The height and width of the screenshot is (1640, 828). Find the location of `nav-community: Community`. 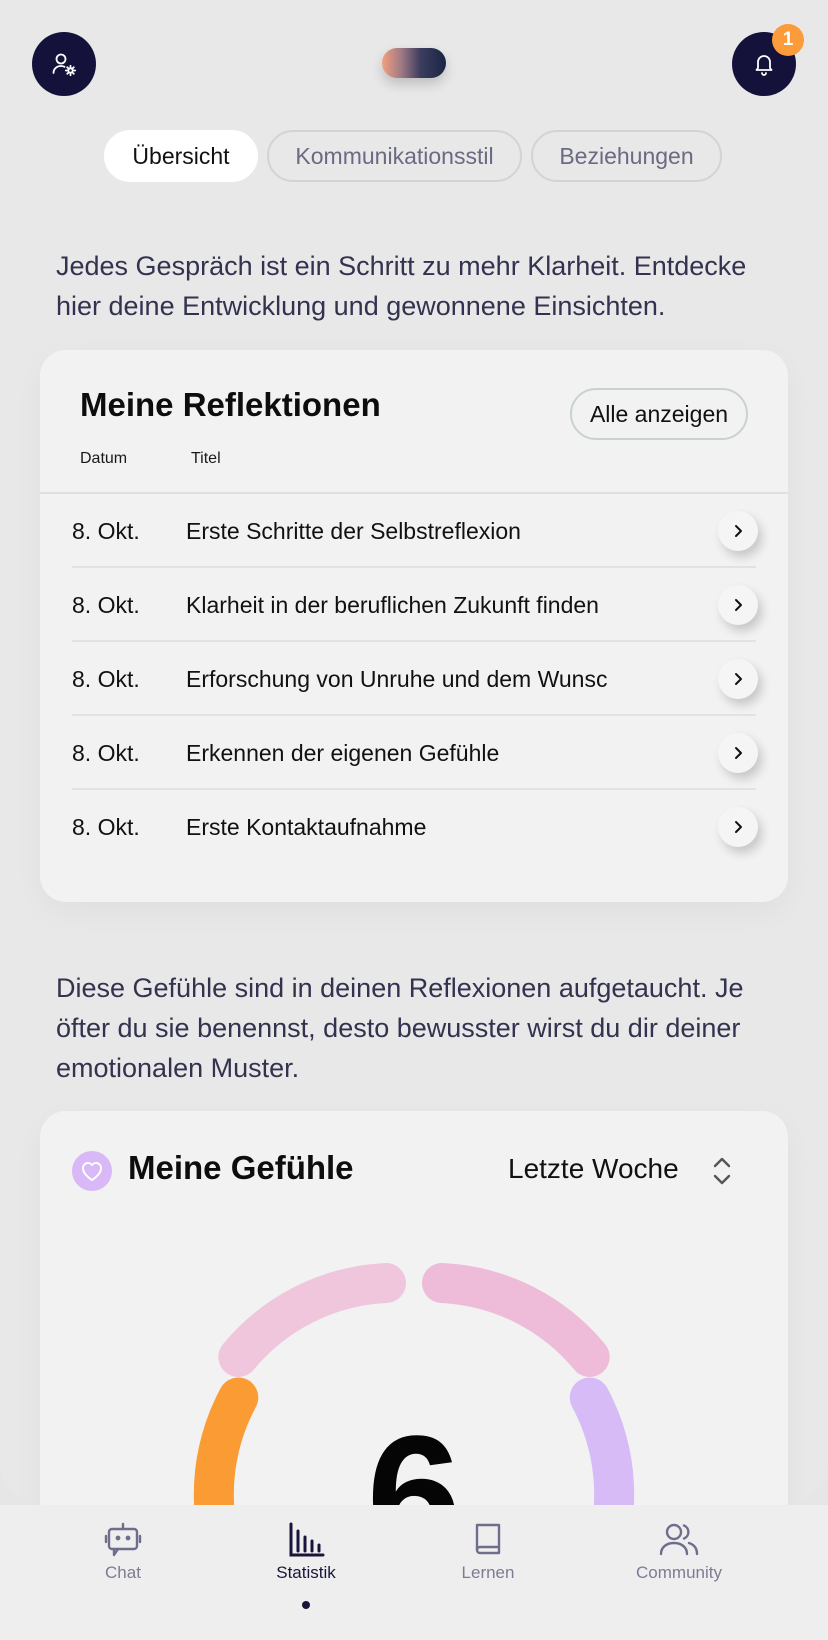

nav-community: Community is located at coordinates (679, 1552).